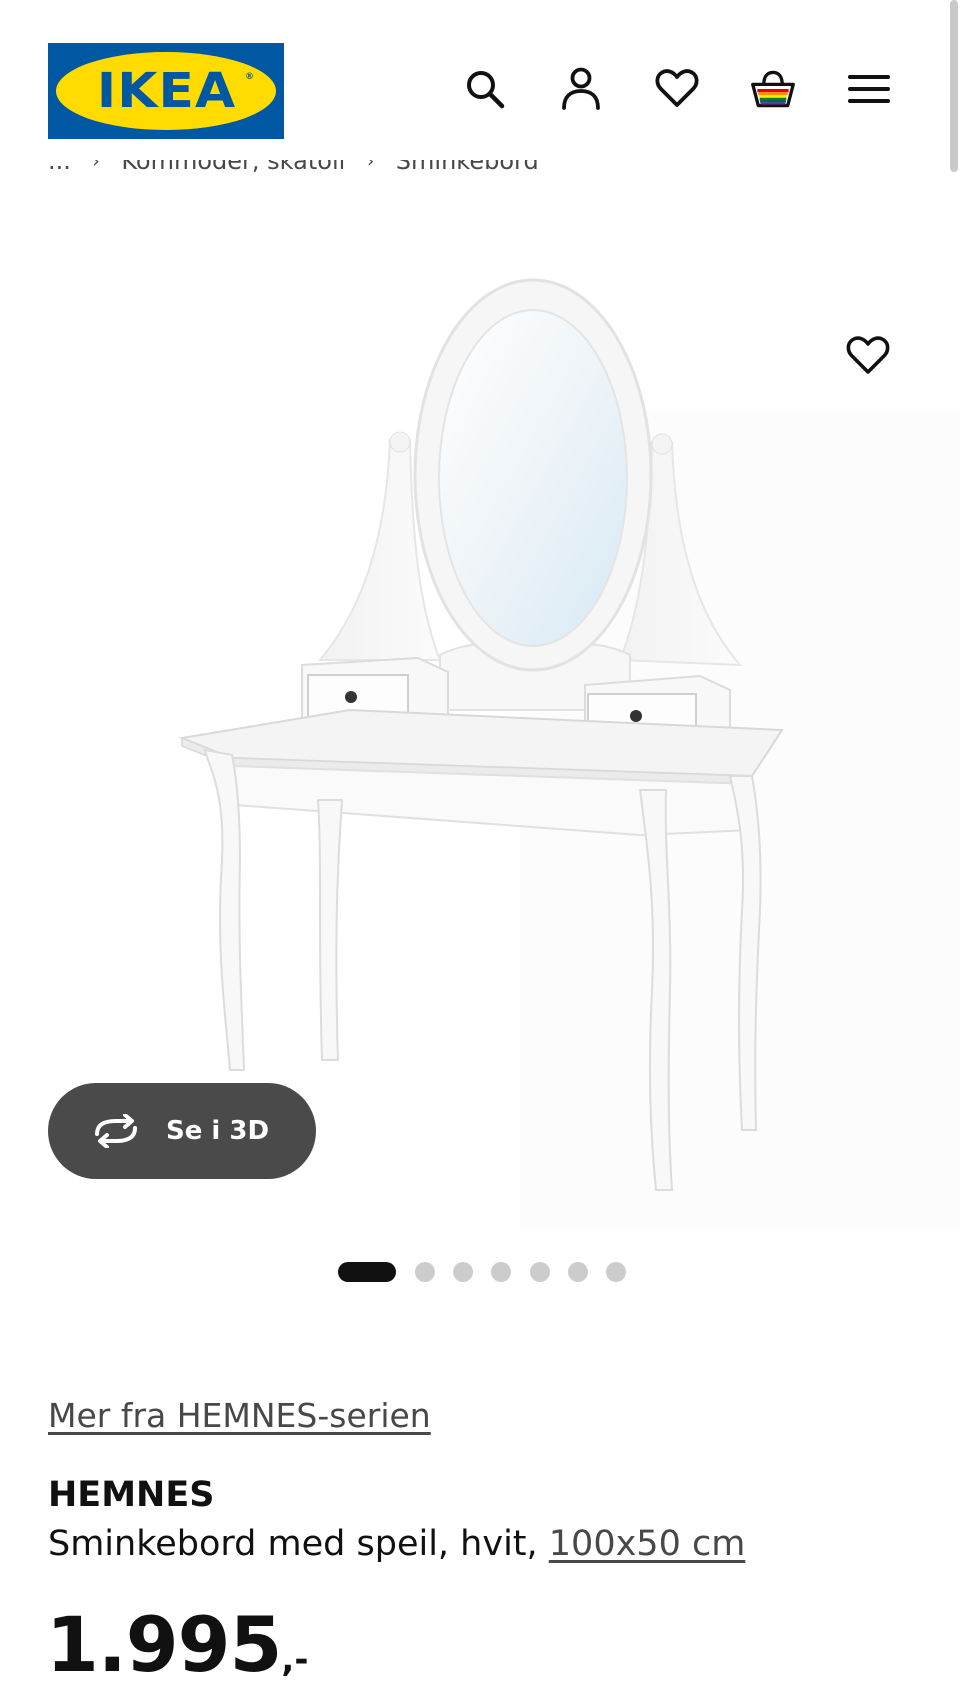 The height and width of the screenshot is (1689, 960). Describe the element at coordinates (116, 1131) in the screenshot. I see `rotate-3d-icon` at that location.